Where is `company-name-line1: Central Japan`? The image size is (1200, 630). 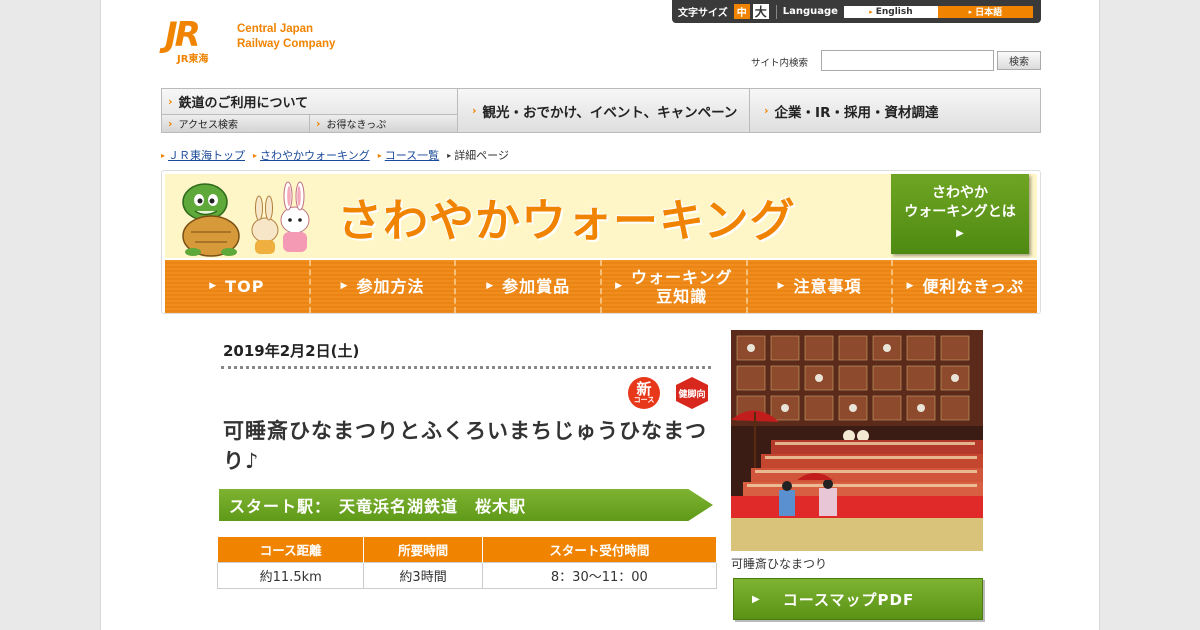 company-name-line1: Central Japan is located at coordinates (275, 29).